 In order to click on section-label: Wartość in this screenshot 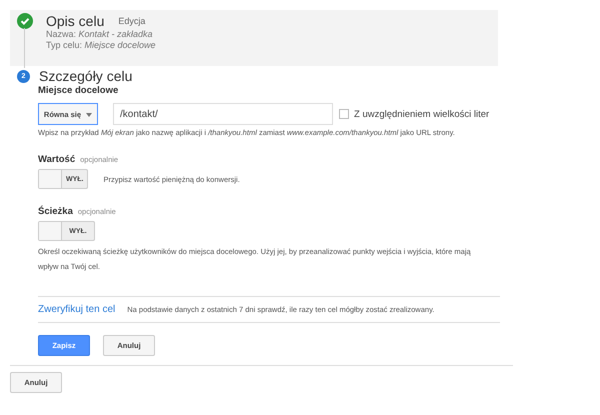, I will do `click(57, 159)`.